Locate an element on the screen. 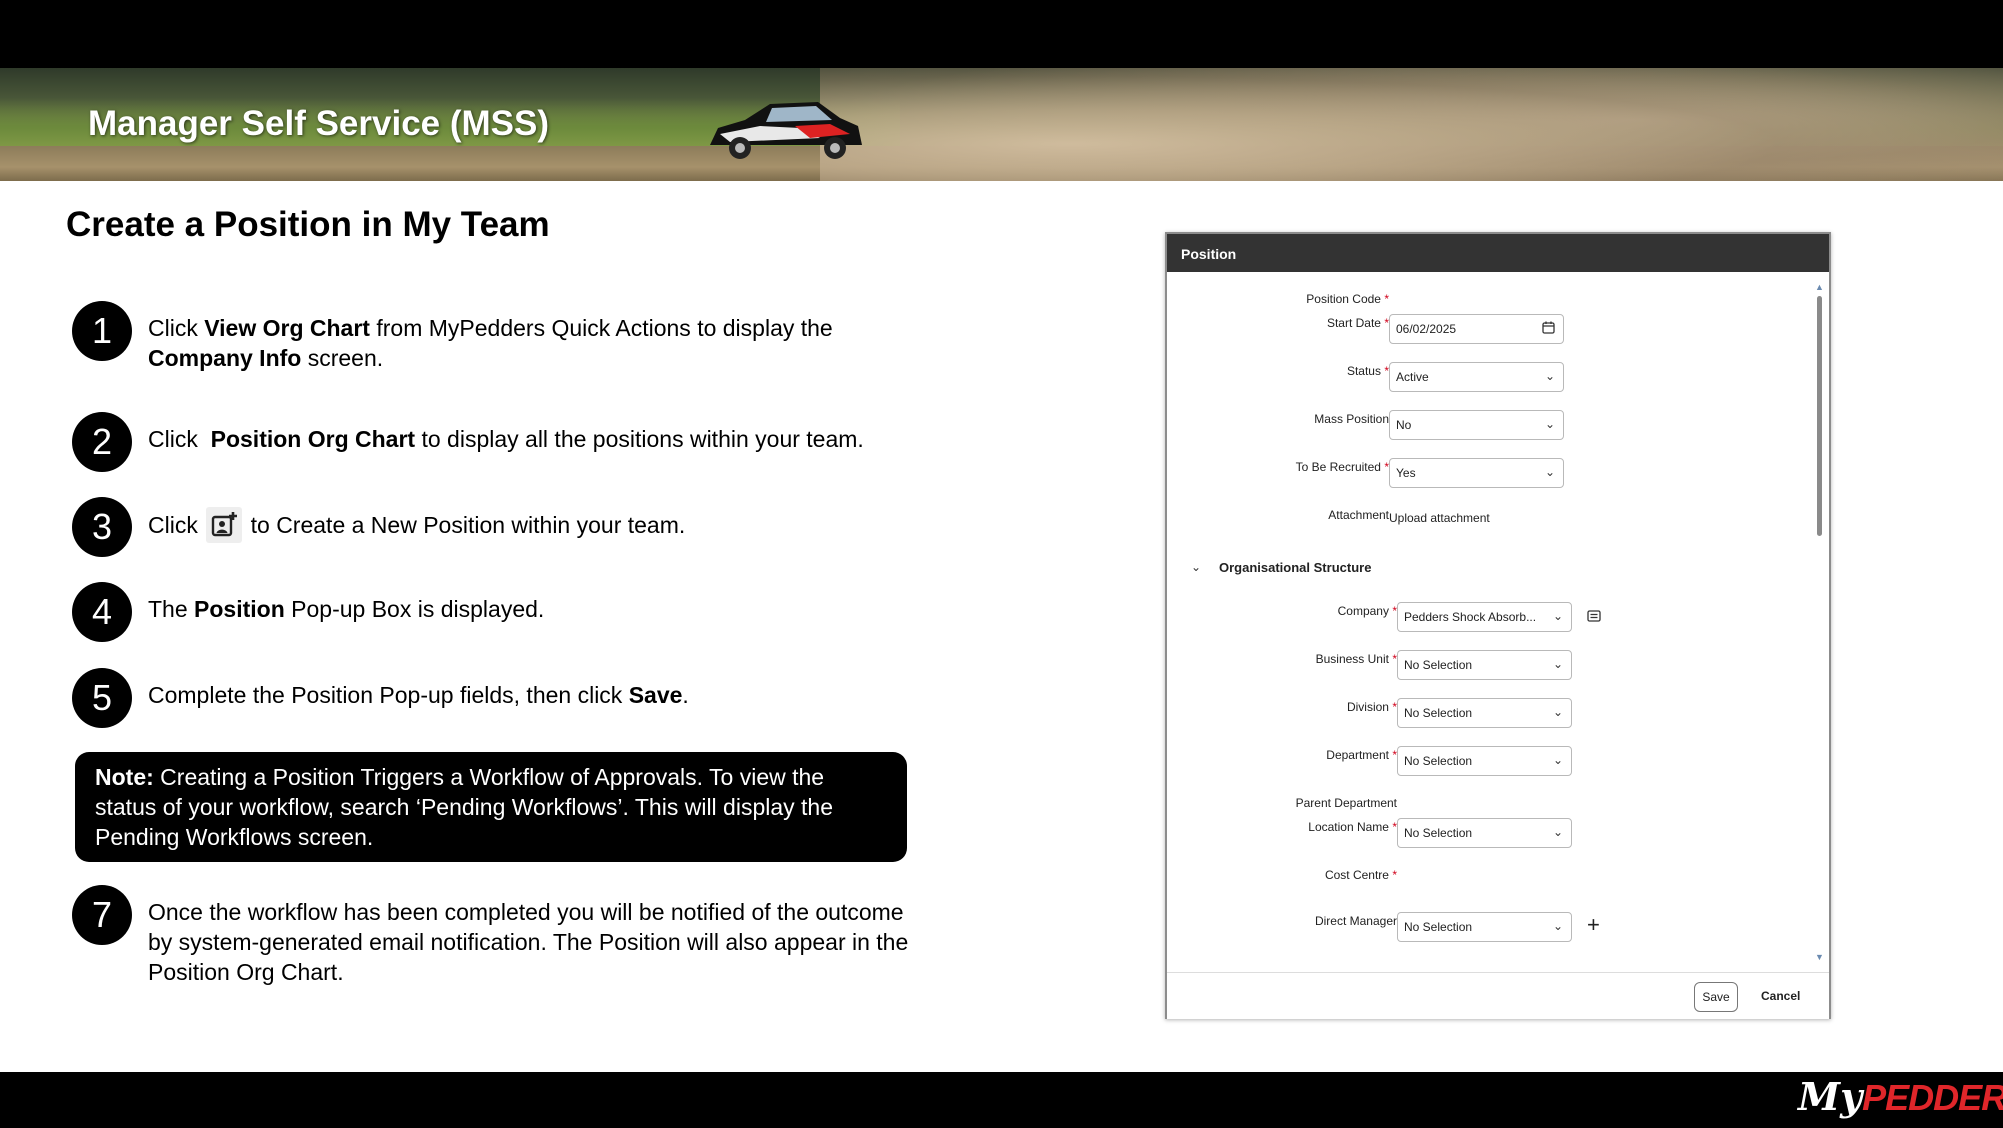 This screenshot has width=2003, height=1128. org-structure-section-title: Organisational Structure is located at coordinates (1295, 567).